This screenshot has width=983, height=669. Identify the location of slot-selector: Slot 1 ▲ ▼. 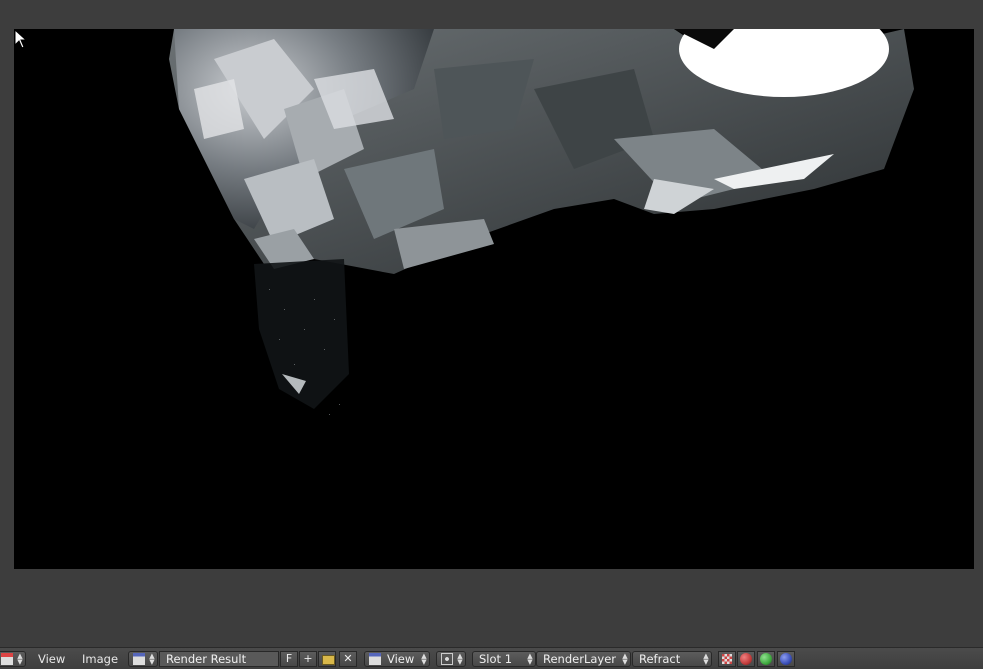
(504, 659).